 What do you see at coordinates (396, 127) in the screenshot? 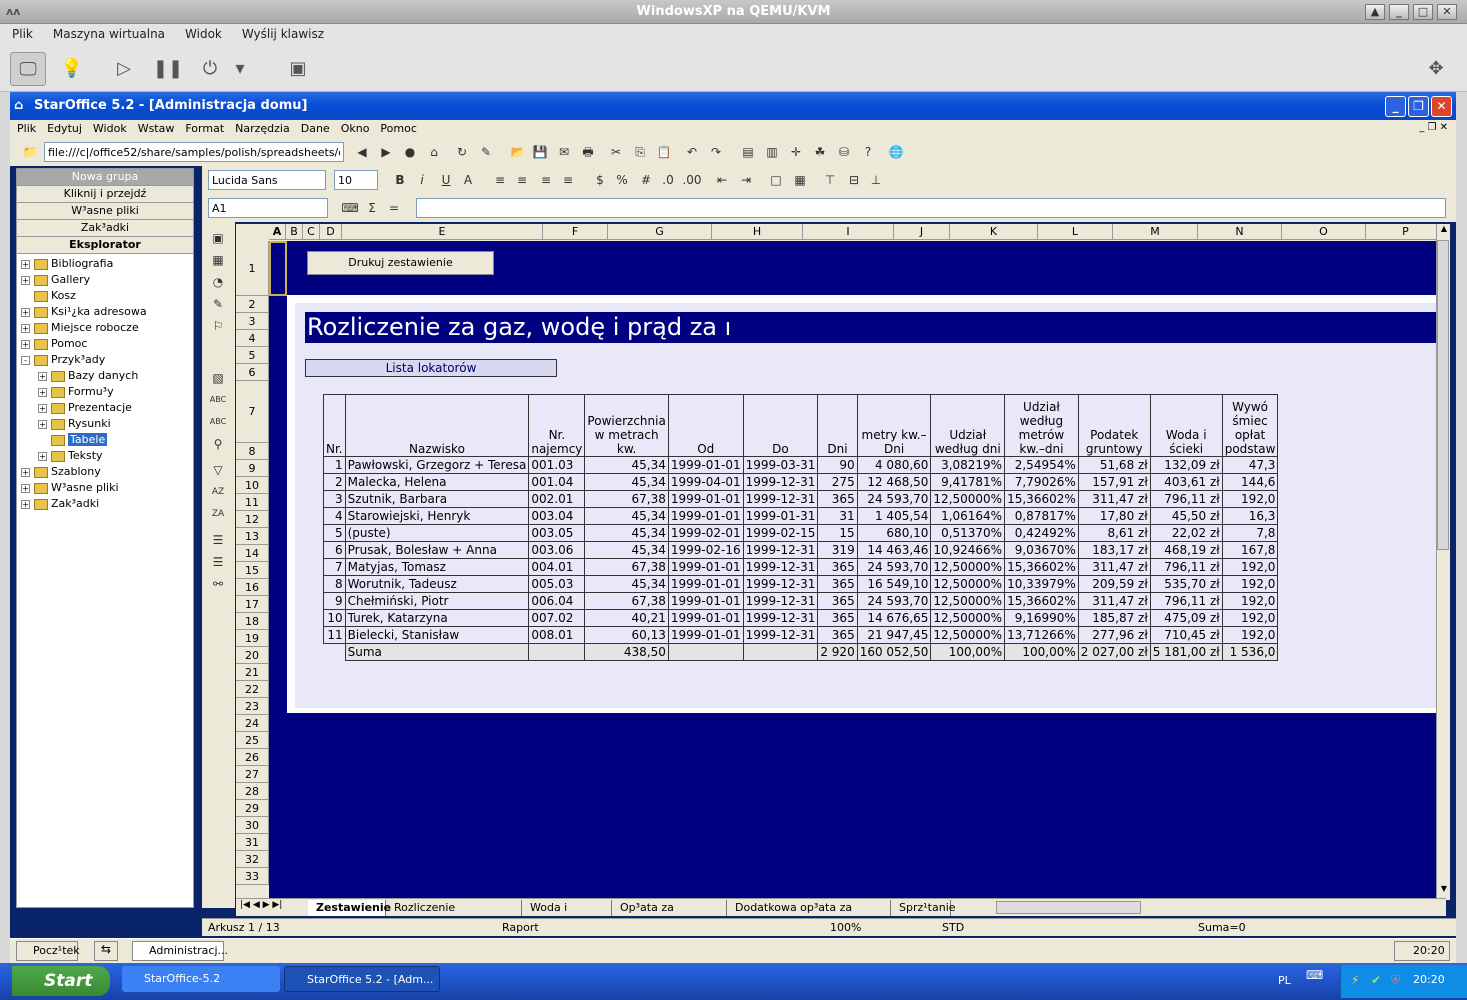
I see `menu-pomoc: Pomoc` at bounding box center [396, 127].